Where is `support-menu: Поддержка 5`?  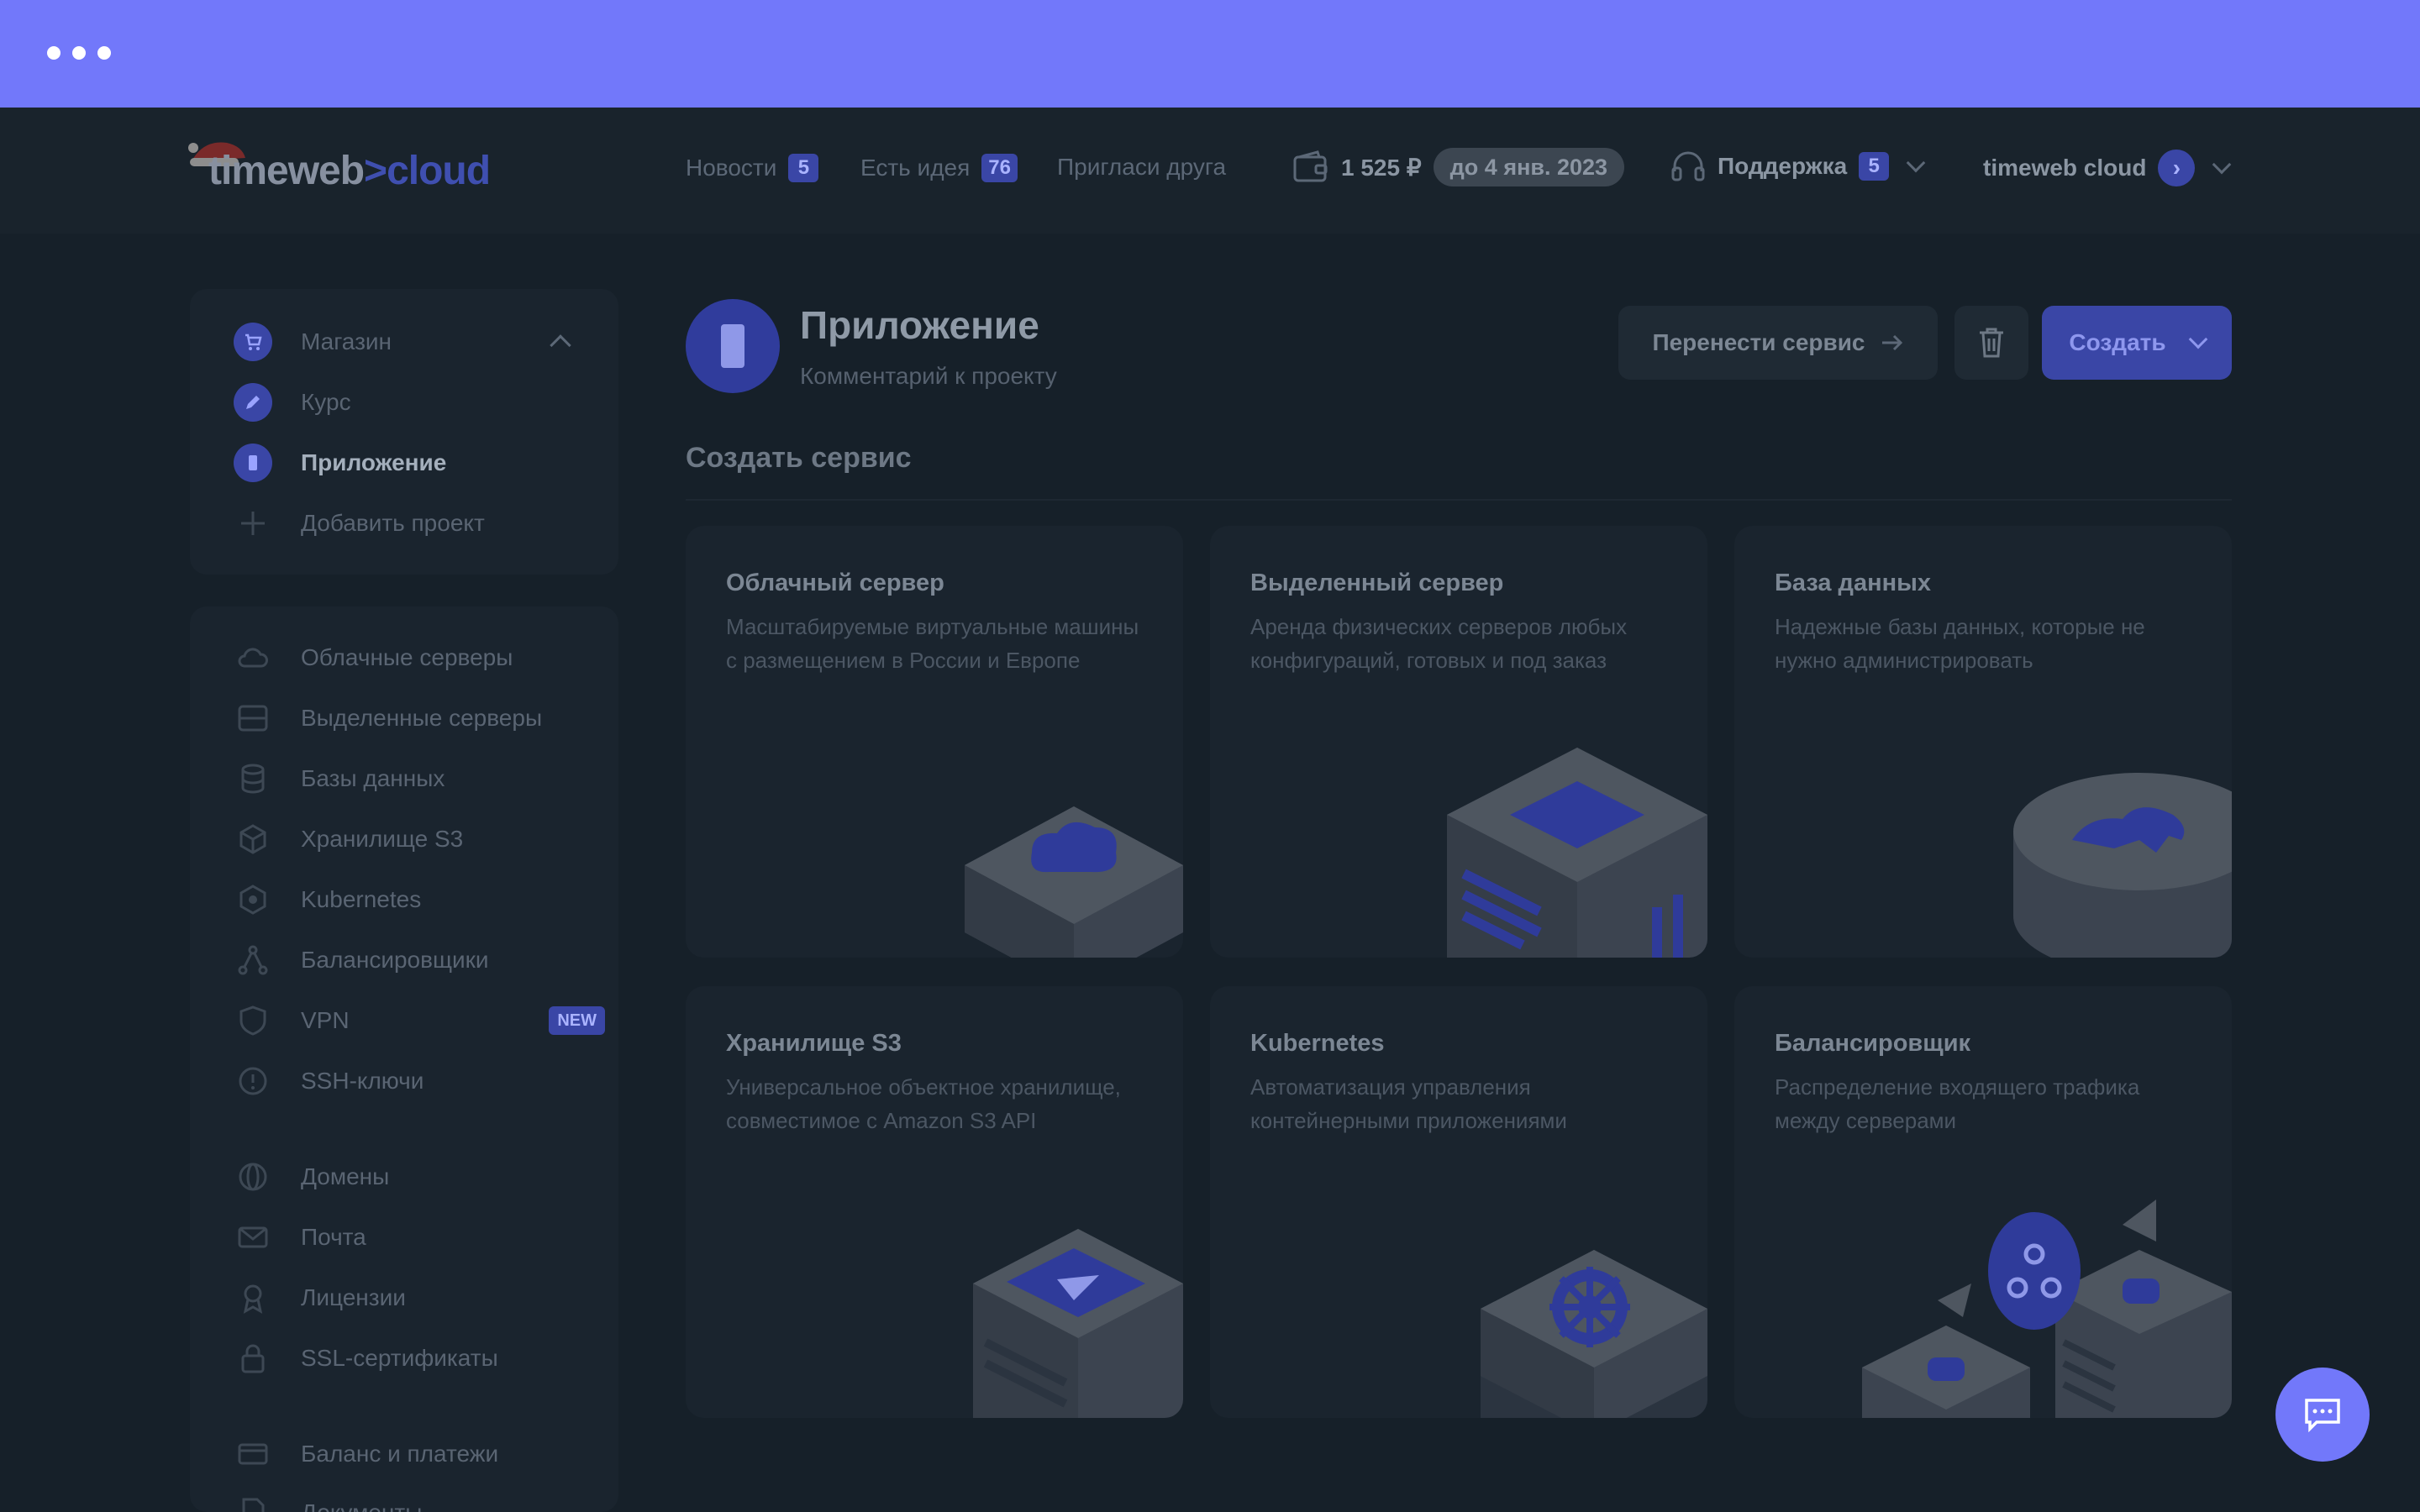
support-menu: Поддержка 5 is located at coordinates (1798, 166).